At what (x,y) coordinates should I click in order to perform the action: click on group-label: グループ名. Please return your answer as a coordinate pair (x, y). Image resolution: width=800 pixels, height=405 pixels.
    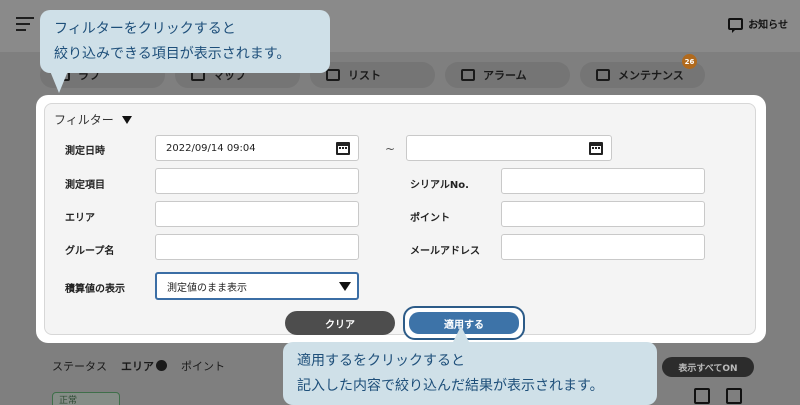
    Looking at the image, I should click on (90, 251).